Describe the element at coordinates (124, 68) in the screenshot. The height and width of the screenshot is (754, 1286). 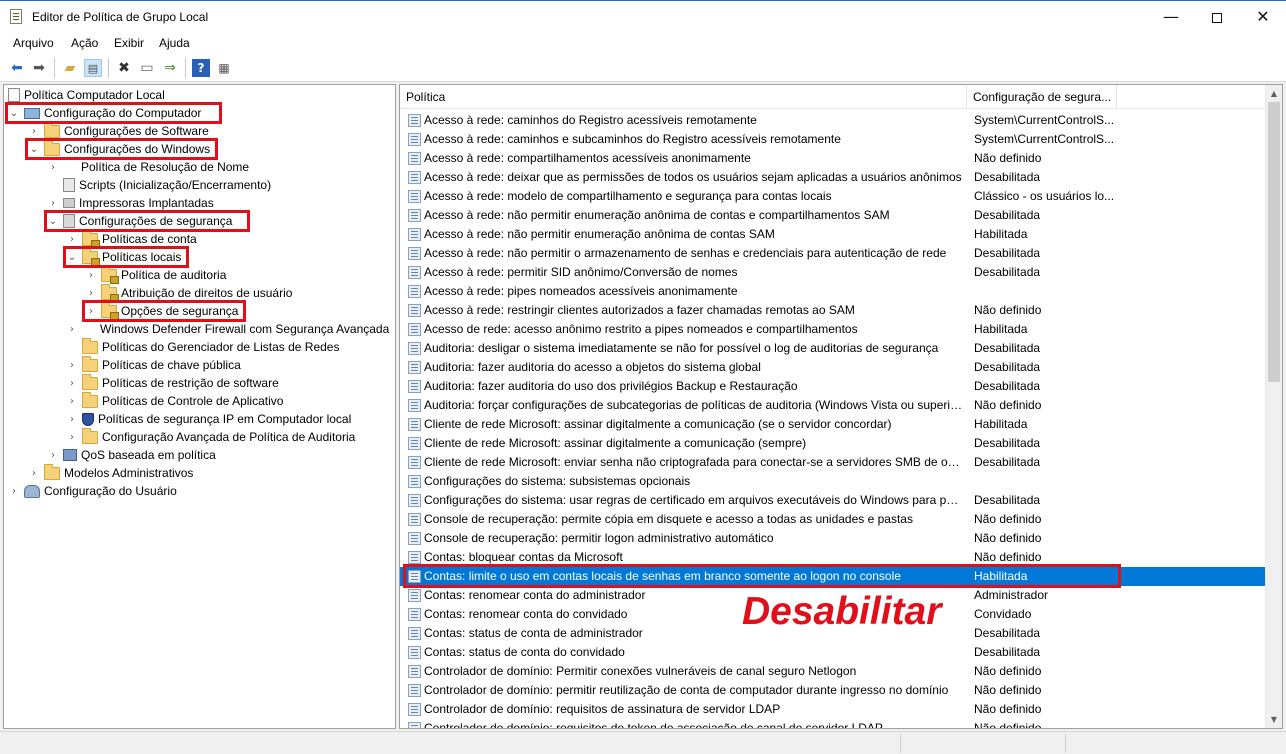
I see `delete-icon: ✖` at that location.